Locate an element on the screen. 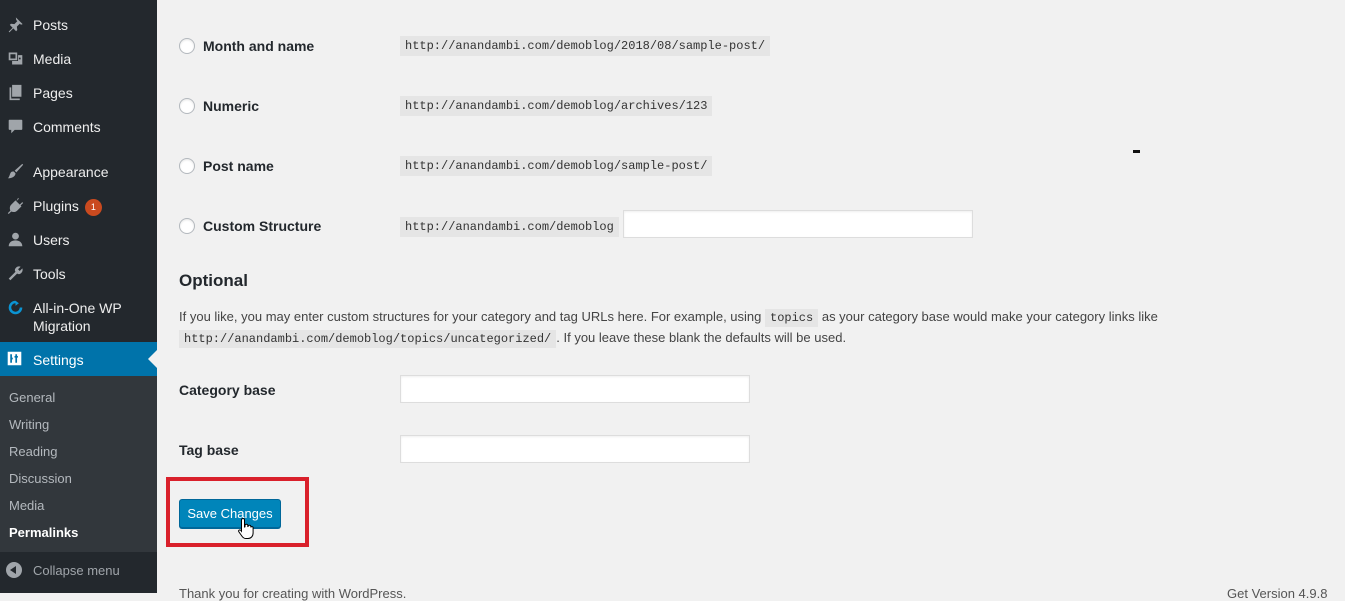 The height and width of the screenshot is (601, 1345). sidebar-item-label-text: Plugins is located at coordinates (56, 206).